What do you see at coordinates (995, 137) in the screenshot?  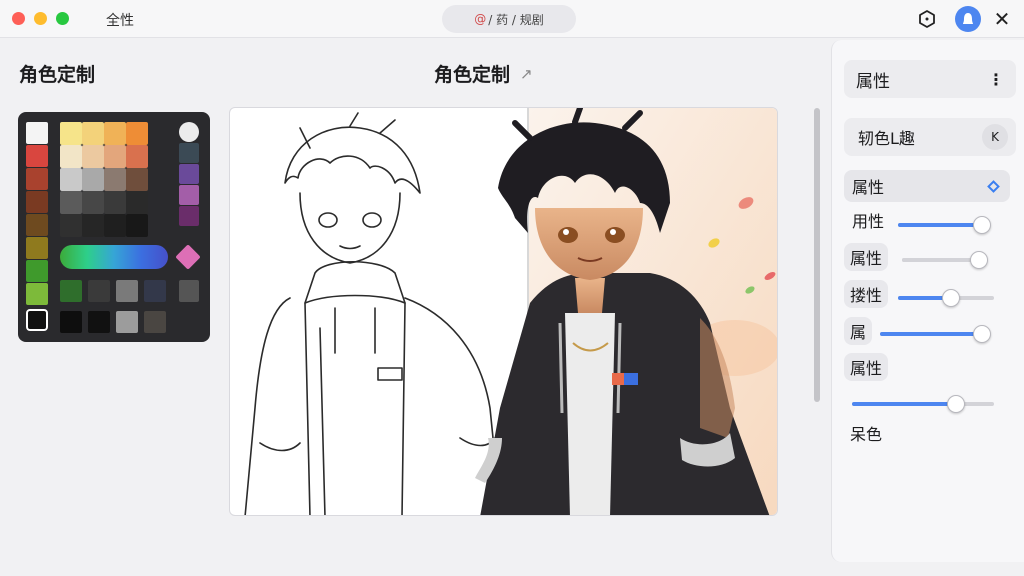 I see `preset-button: K` at bounding box center [995, 137].